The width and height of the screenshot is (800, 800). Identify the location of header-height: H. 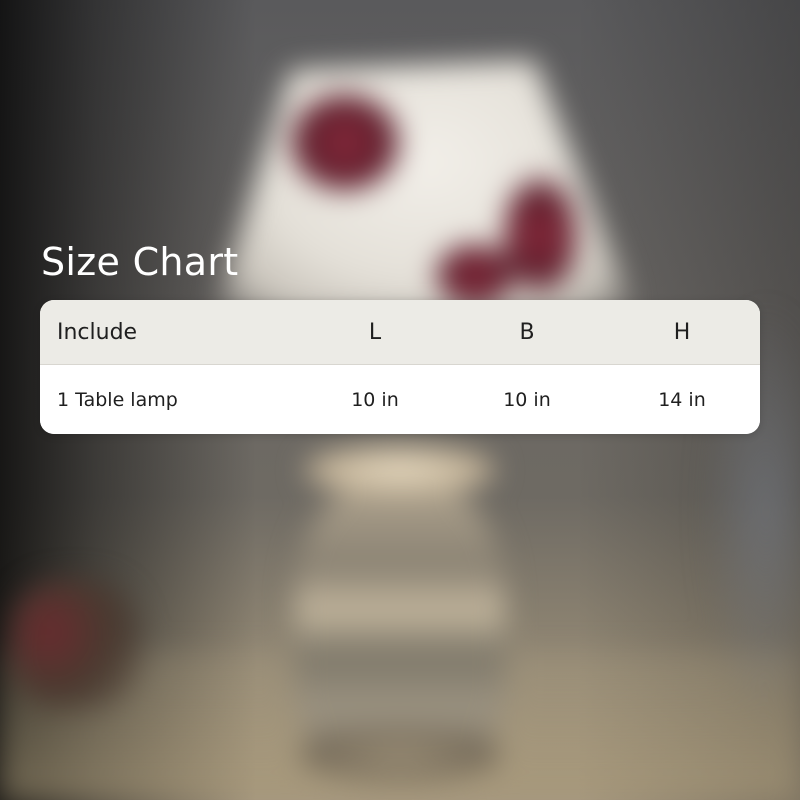
(682, 332).